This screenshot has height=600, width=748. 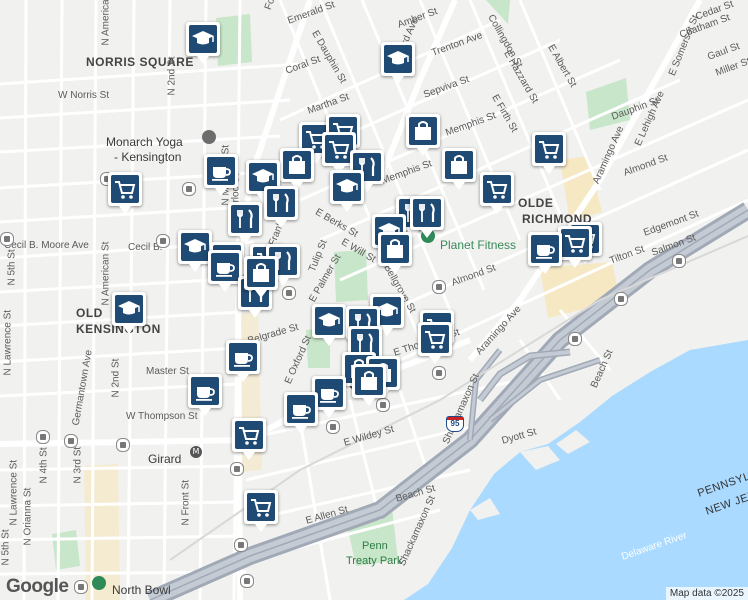 What do you see at coordinates (141, 590) in the screenshot?
I see `map-label: North Bowl` at bounding box center [141, 590].